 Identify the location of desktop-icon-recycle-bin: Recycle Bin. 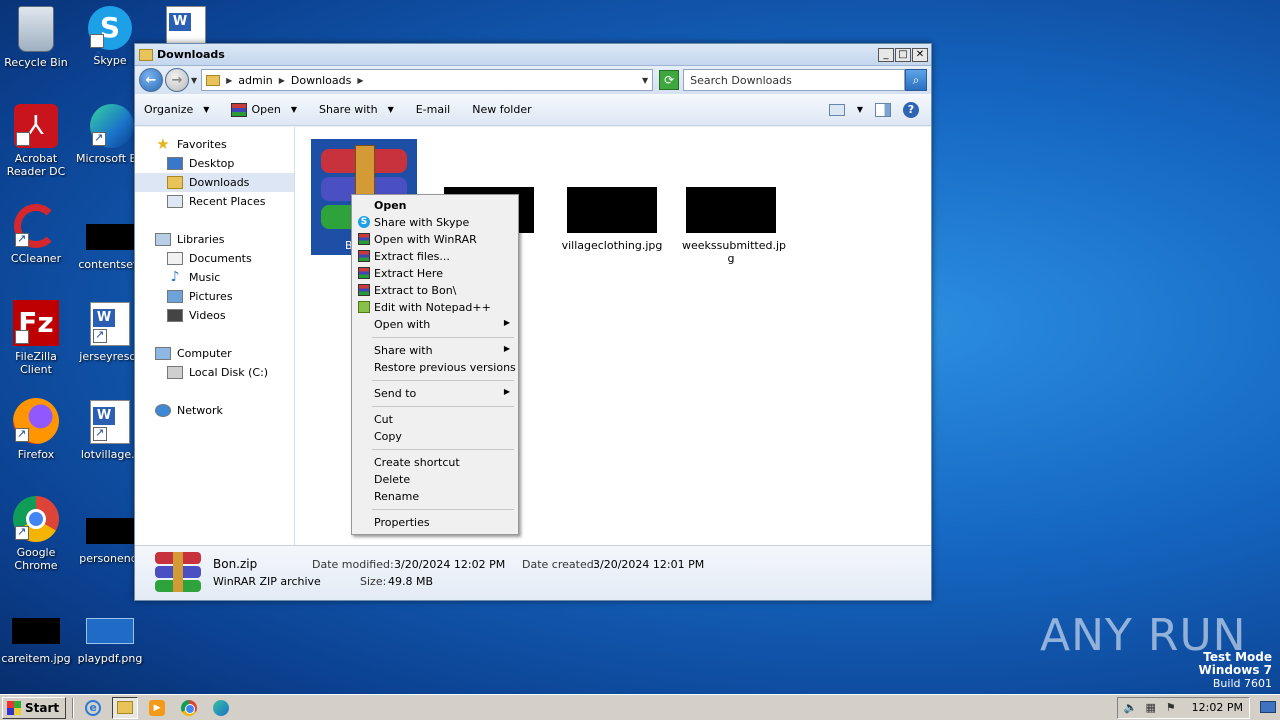
(37, 37).